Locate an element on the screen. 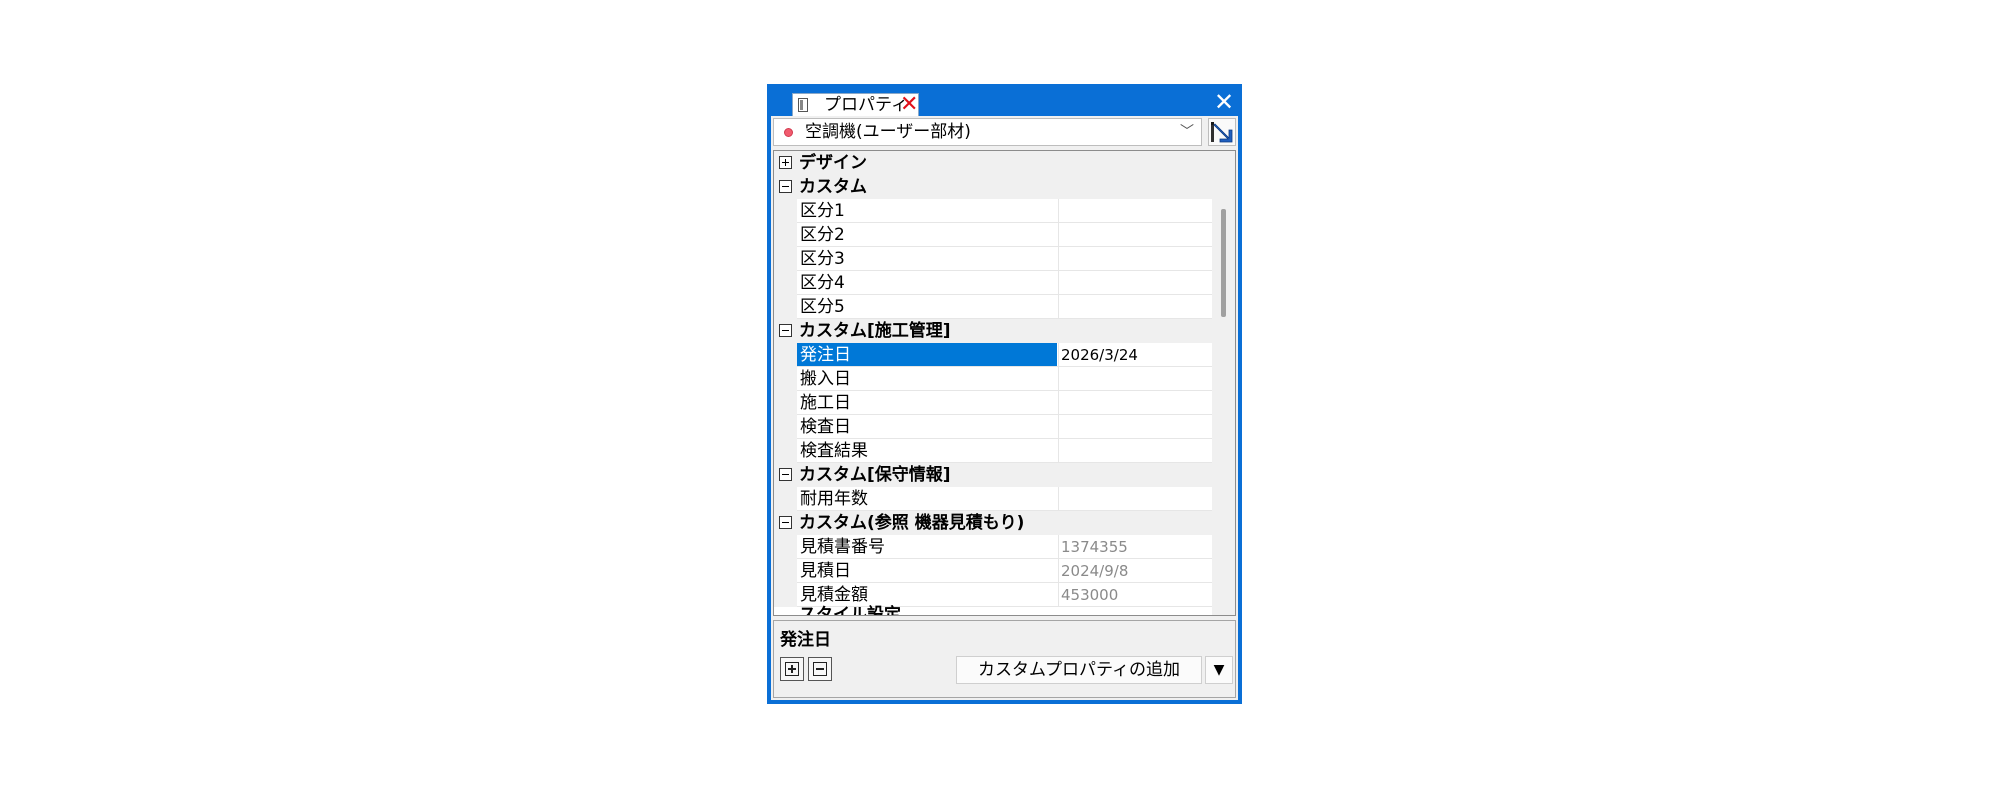 This screenshot has height=785, width=2000. category-label: カスタム[施工管理] is located at coordinates (875, 331).